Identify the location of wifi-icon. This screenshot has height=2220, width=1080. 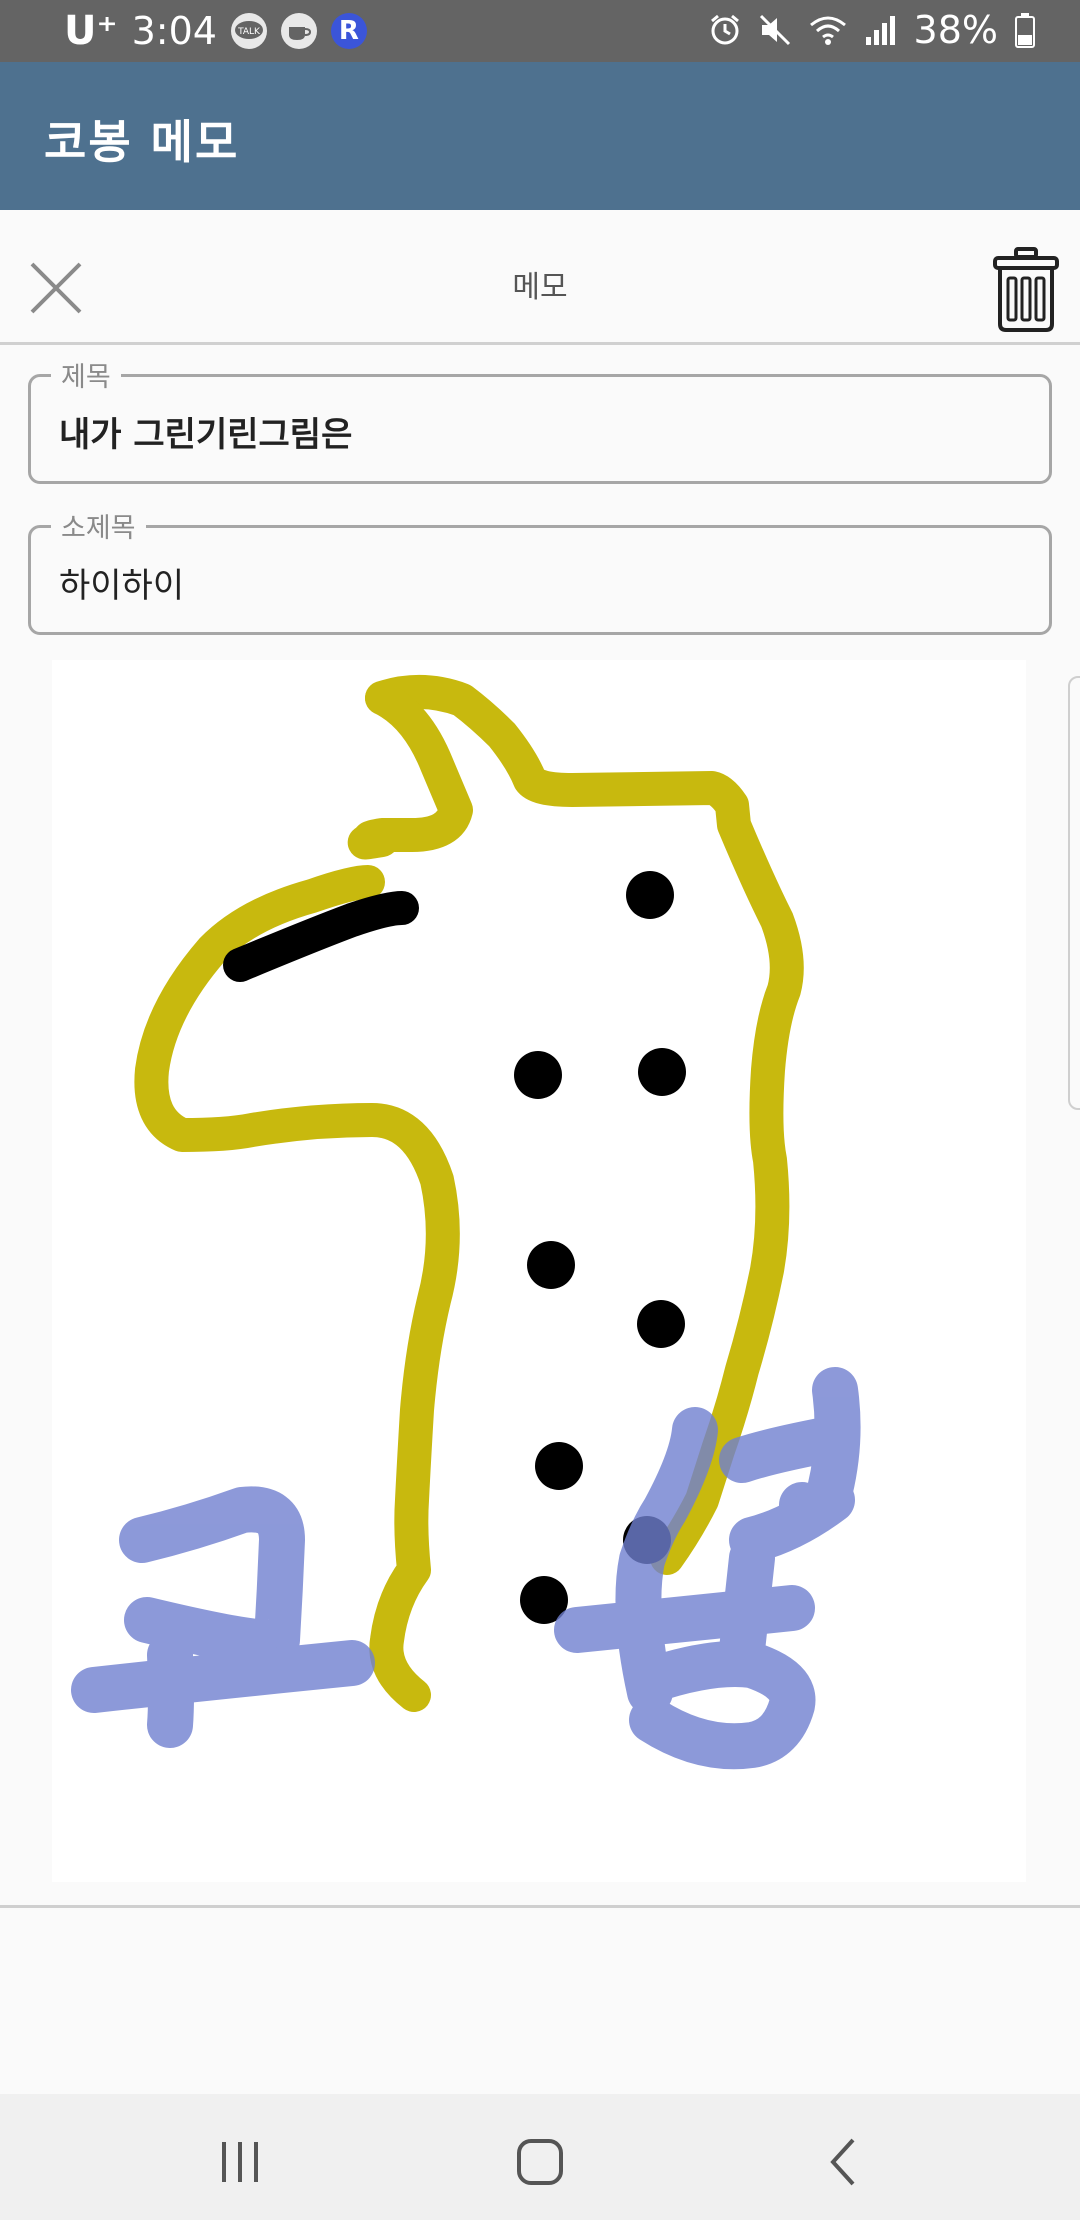
(827, 30).